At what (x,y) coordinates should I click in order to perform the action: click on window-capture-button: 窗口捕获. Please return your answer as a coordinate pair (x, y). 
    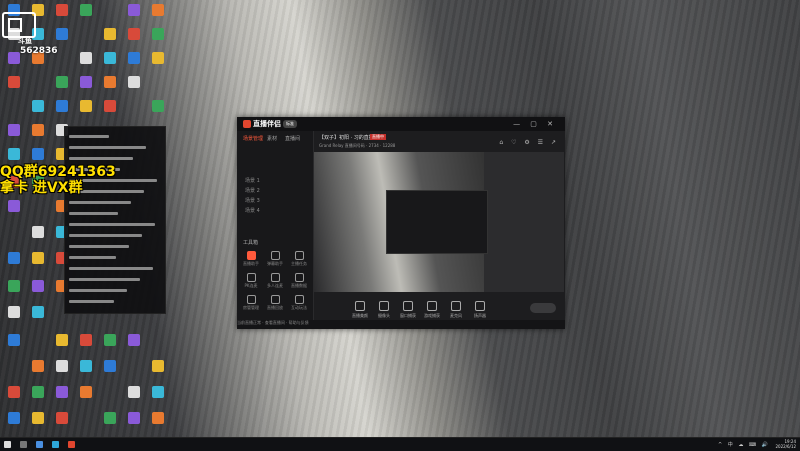
    Looking at the image, I should click on (408, 310).